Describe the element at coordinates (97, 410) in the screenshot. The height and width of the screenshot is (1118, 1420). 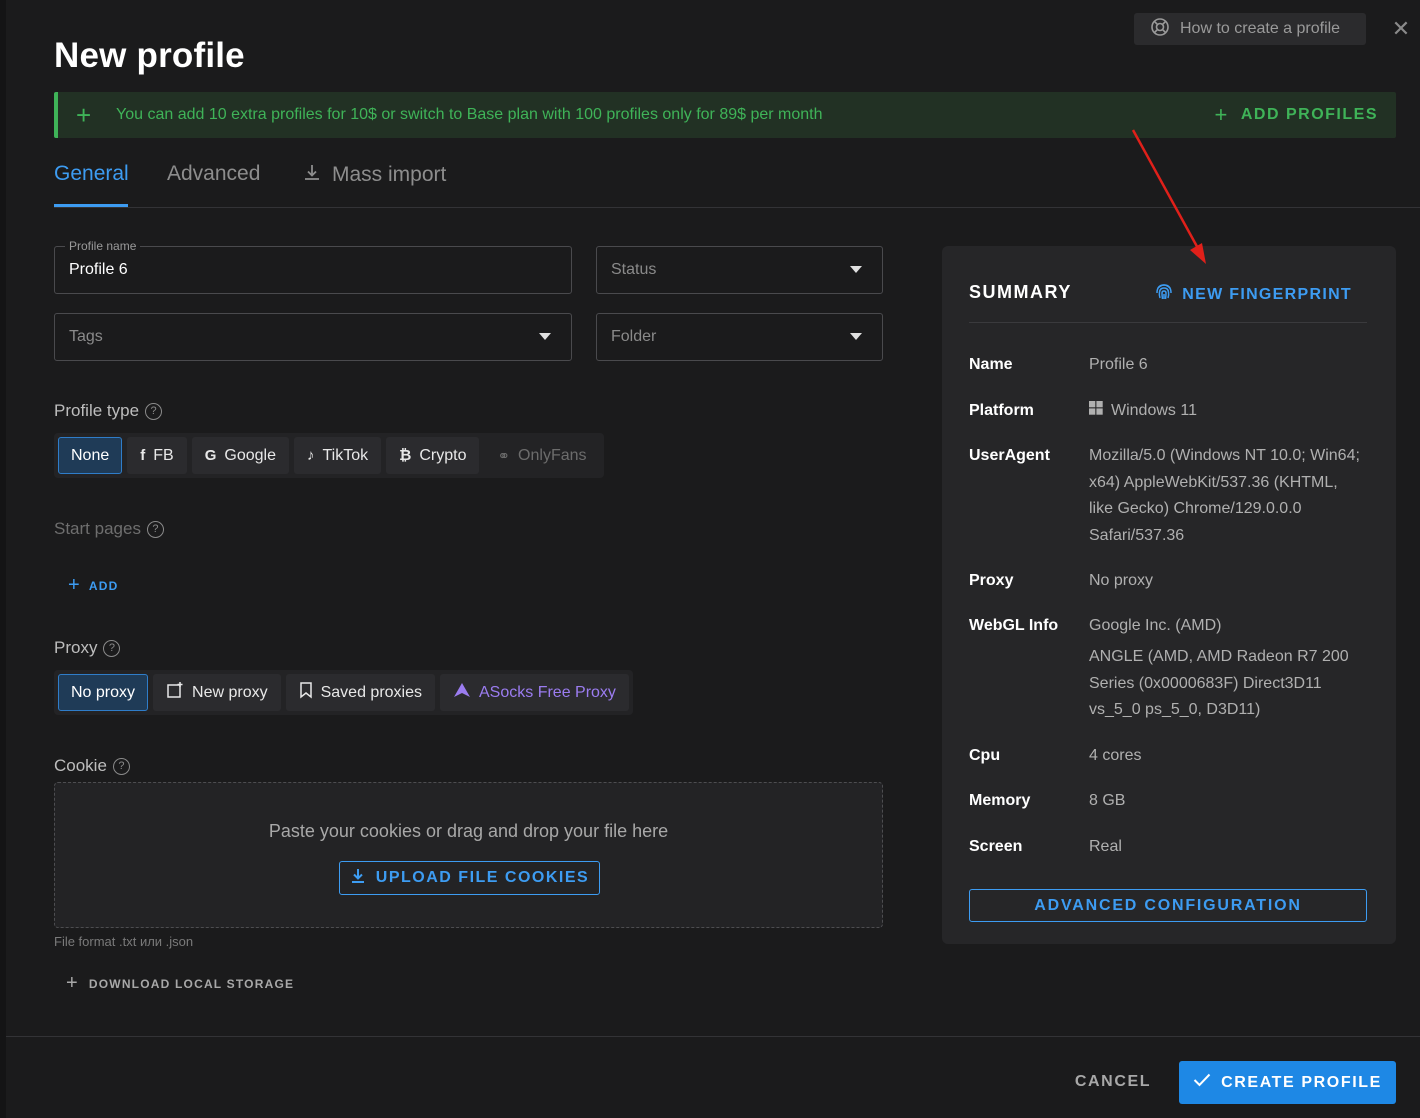
I see `profile-type-label-text: Profile type` at that location.